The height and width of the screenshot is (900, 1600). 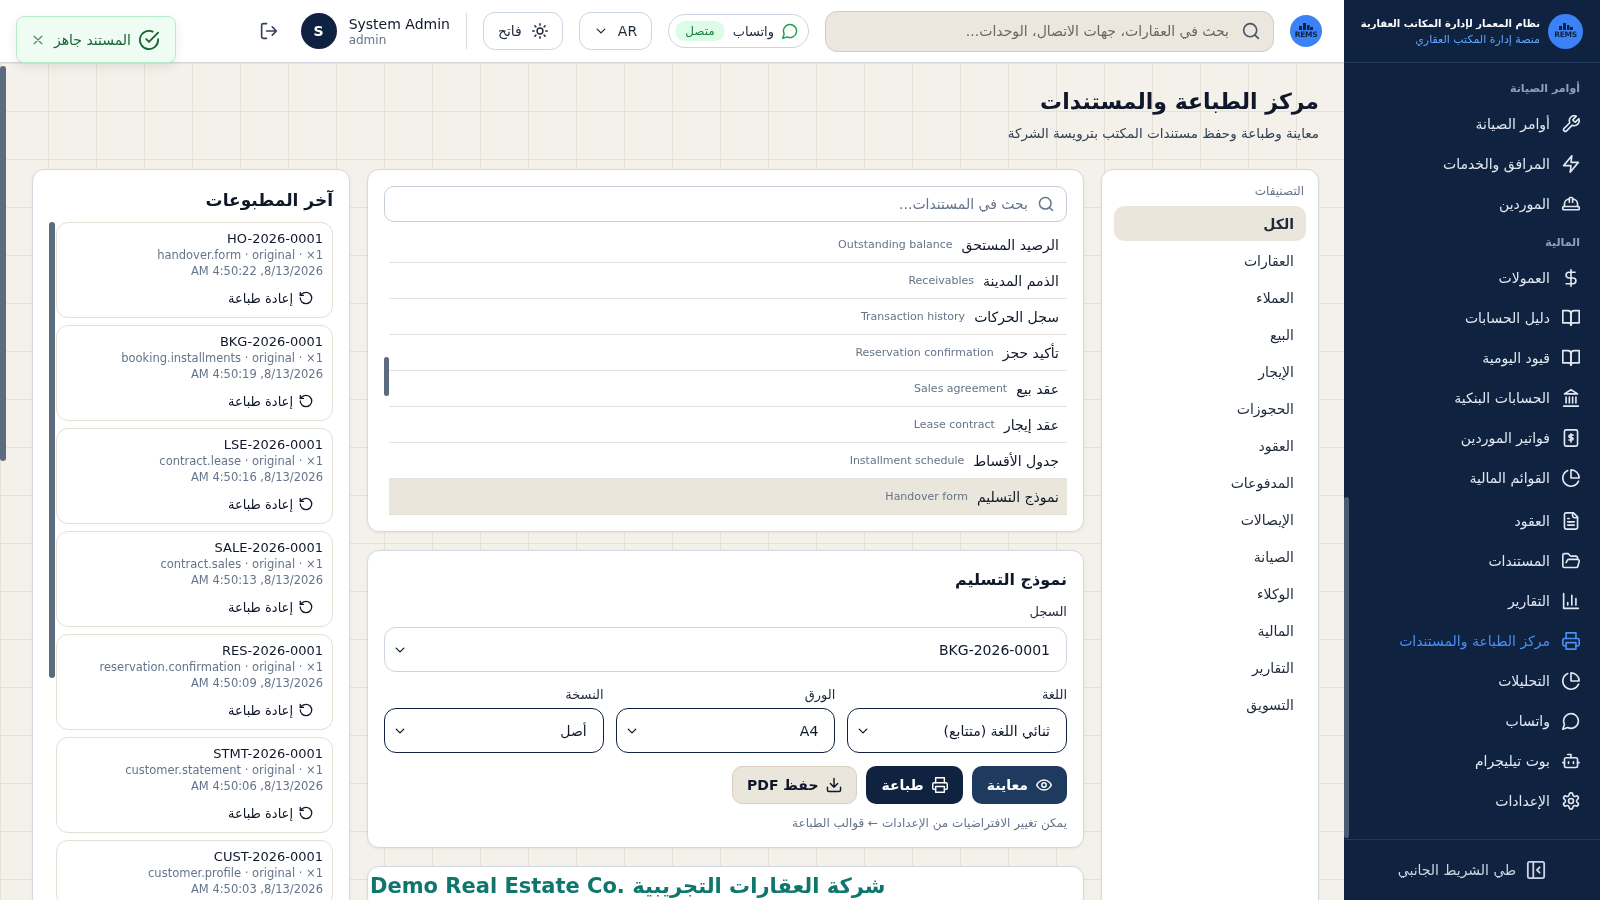 I want to click on page-subtitle: معاينة وطباعة وحفظ مستندات المكتب بترويسة الشركة, so click(x=1163, y=133).